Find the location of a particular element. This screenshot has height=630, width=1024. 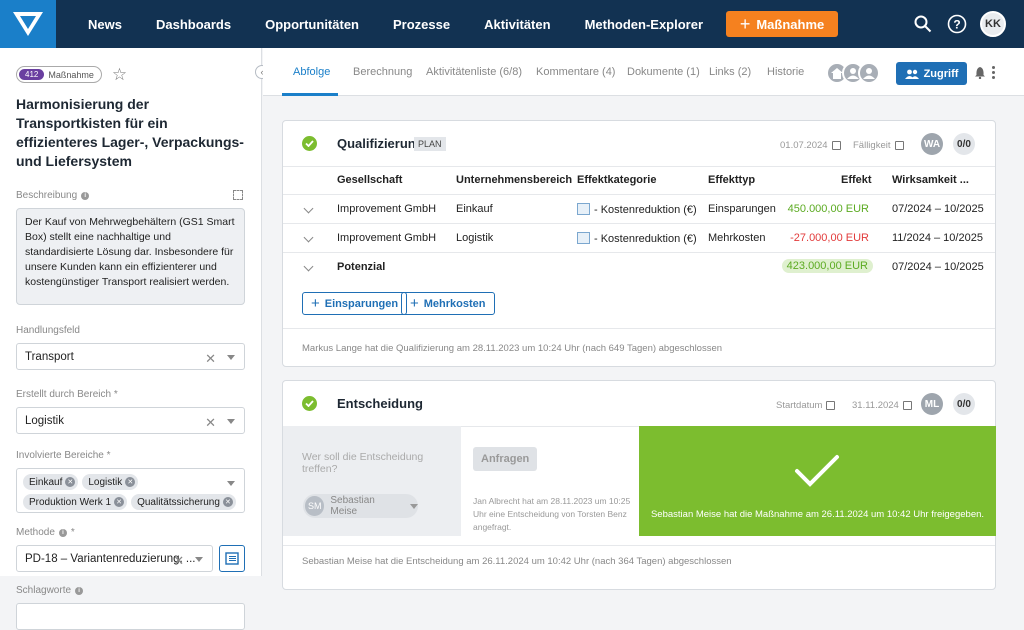

schlagworte-label-row: Schlagworte i is located at coordinates (130, 590).